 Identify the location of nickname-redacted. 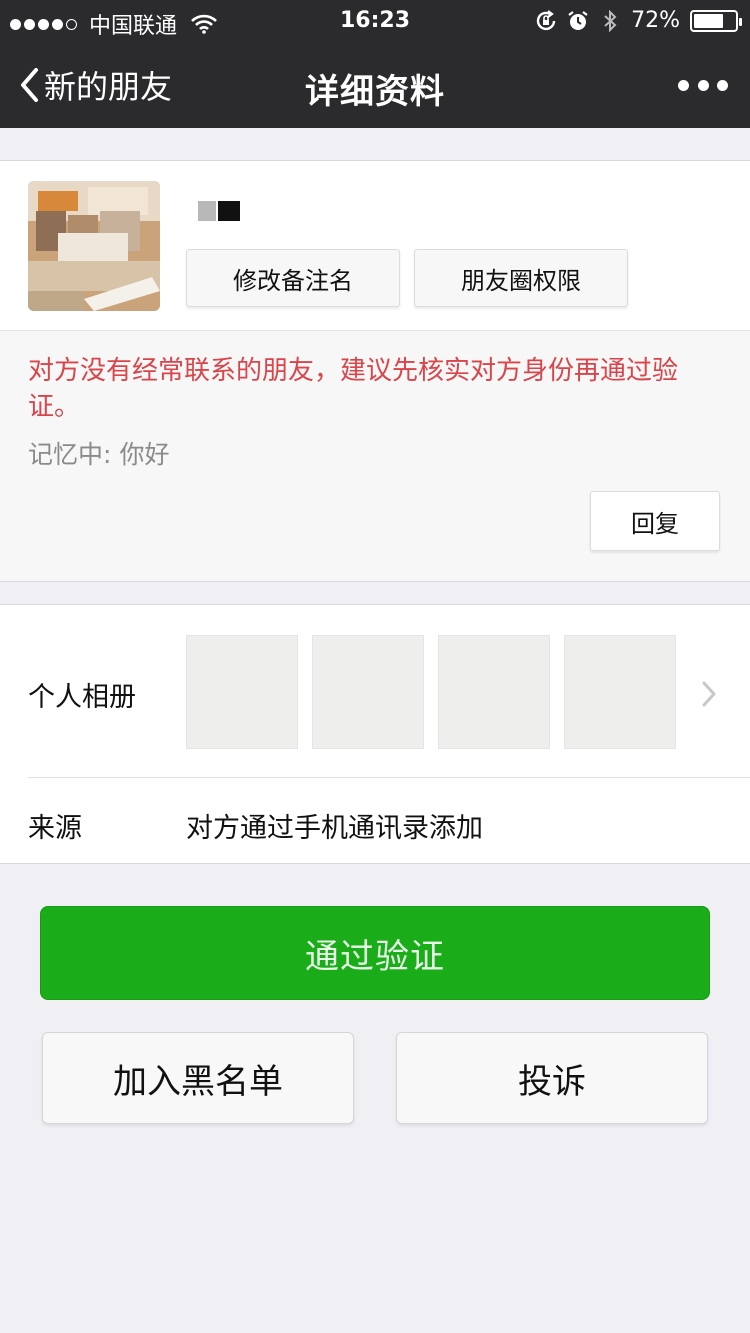
(219, 211).